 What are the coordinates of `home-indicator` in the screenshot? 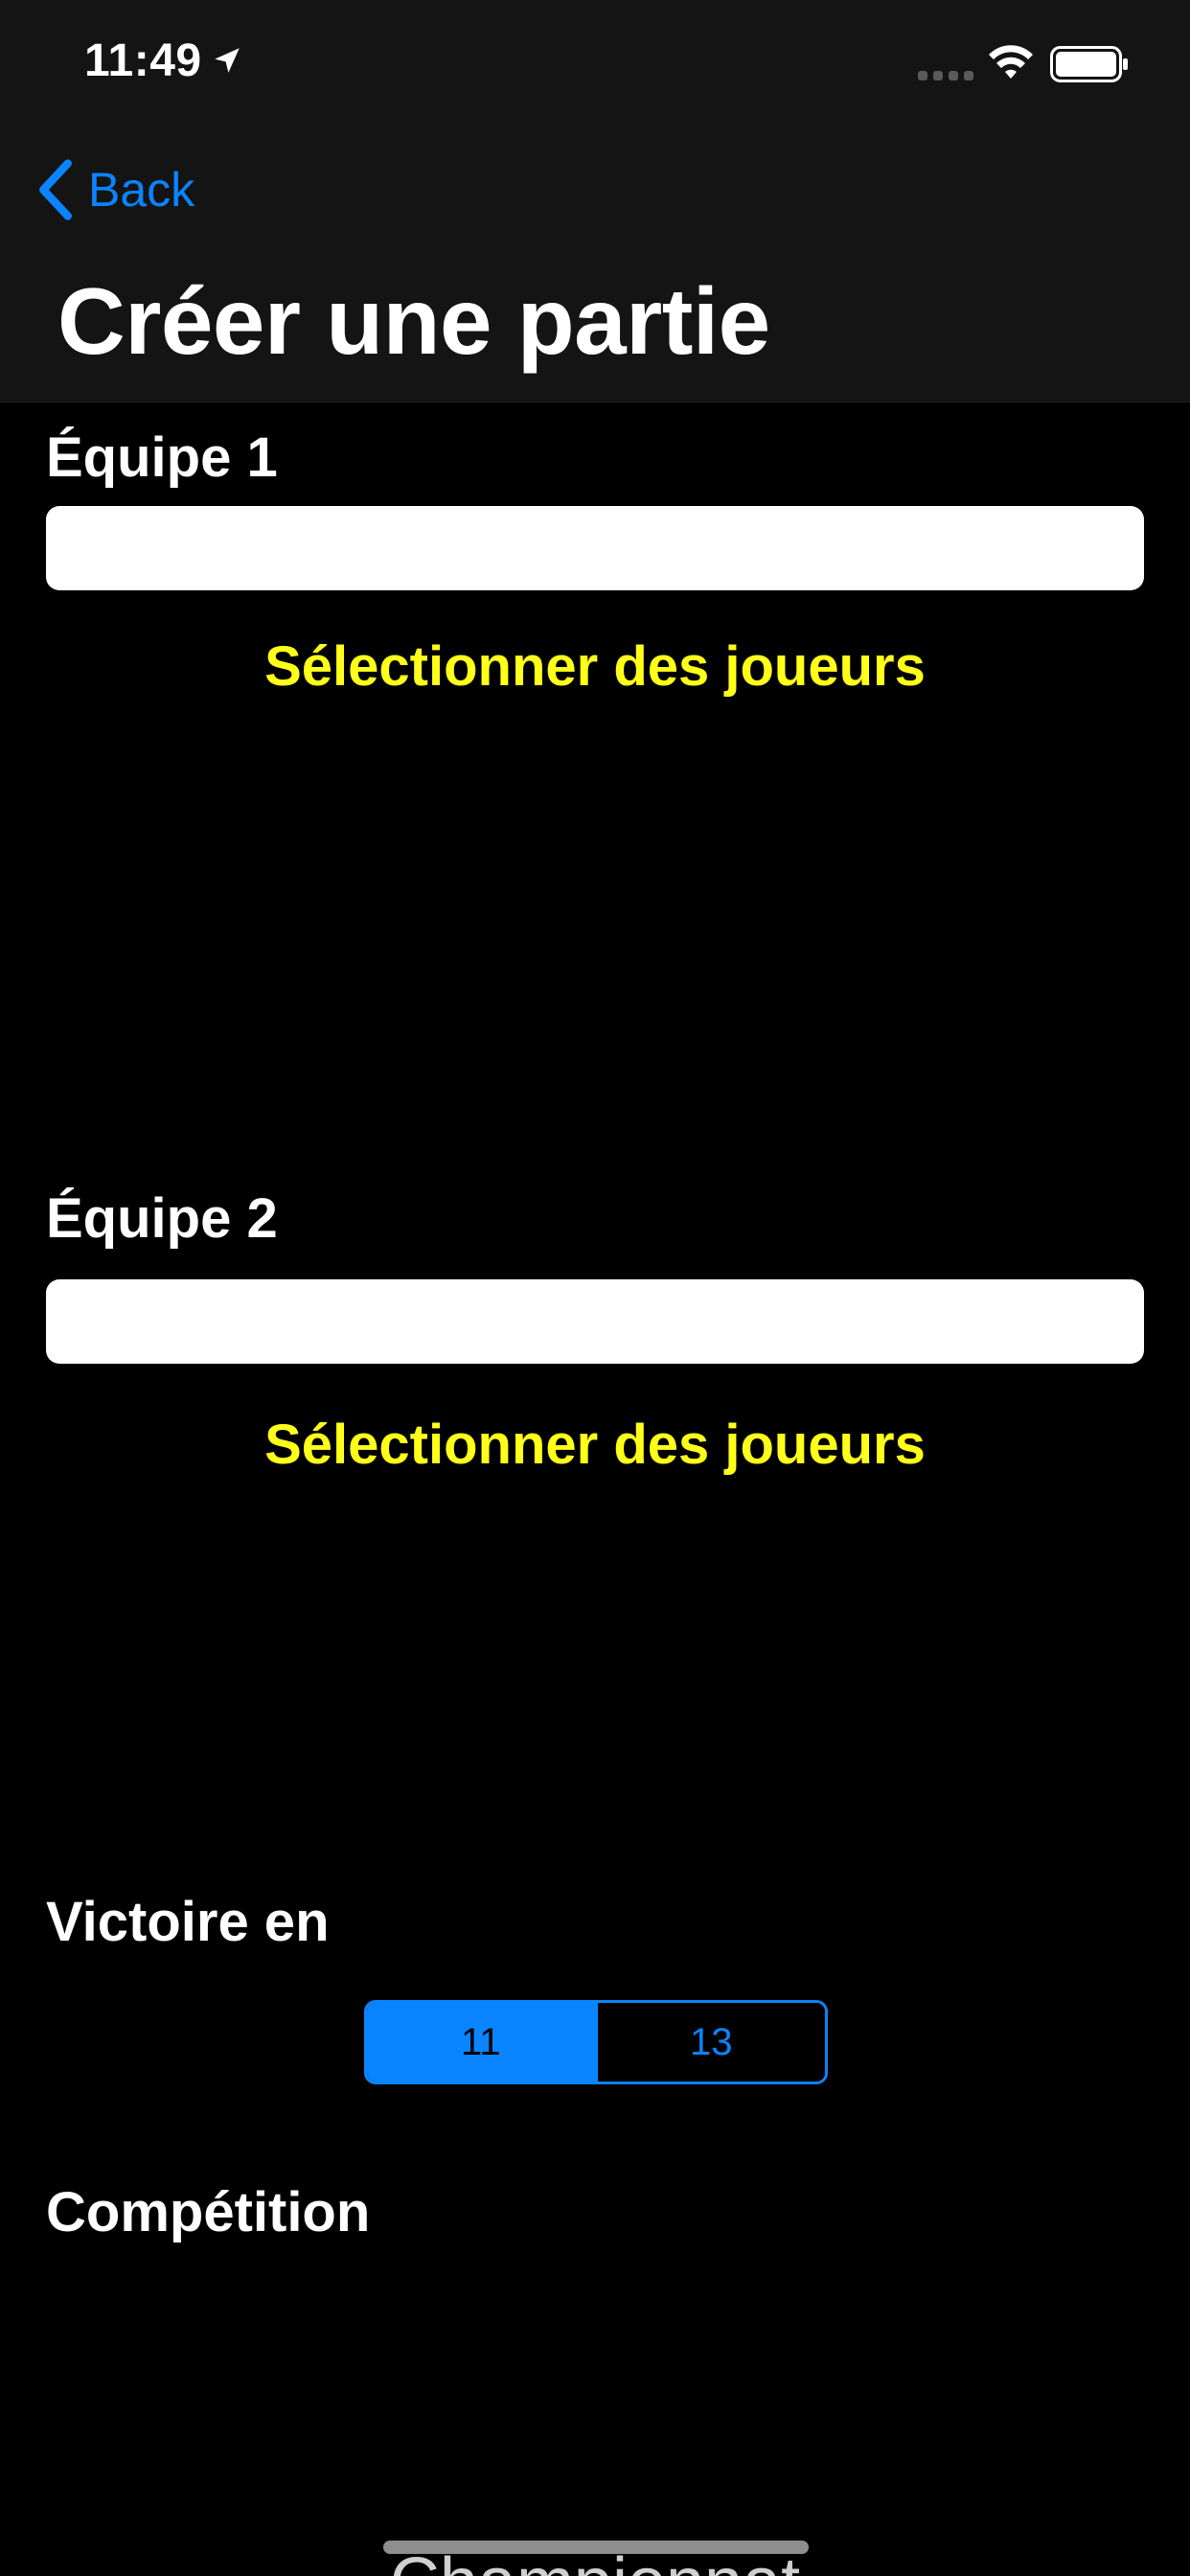 It's located at (596, 2547).